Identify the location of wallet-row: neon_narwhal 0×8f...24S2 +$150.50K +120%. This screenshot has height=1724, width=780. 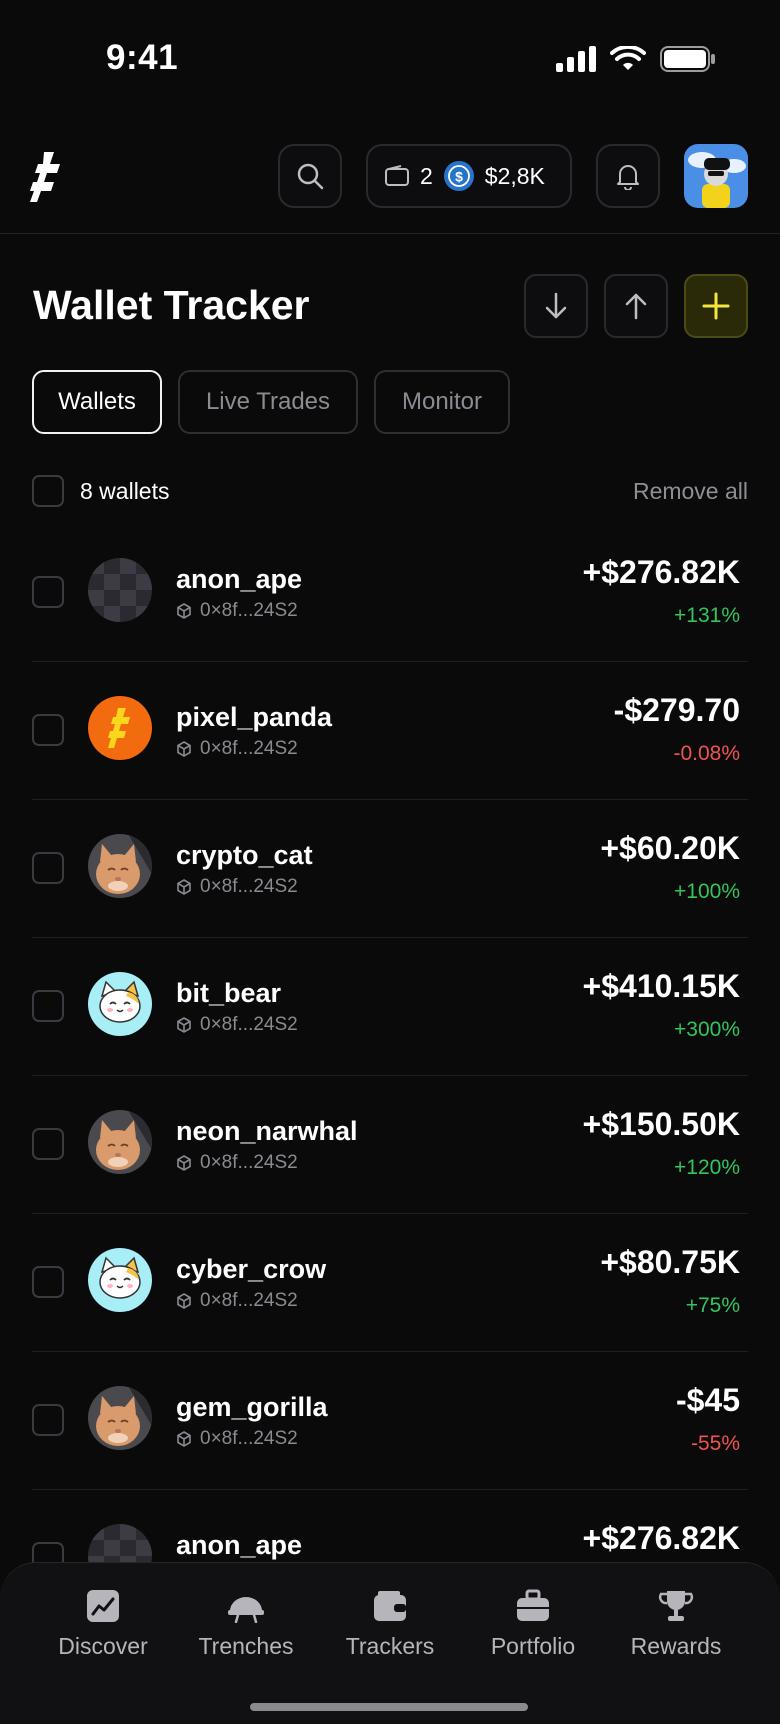
(390, 1145).